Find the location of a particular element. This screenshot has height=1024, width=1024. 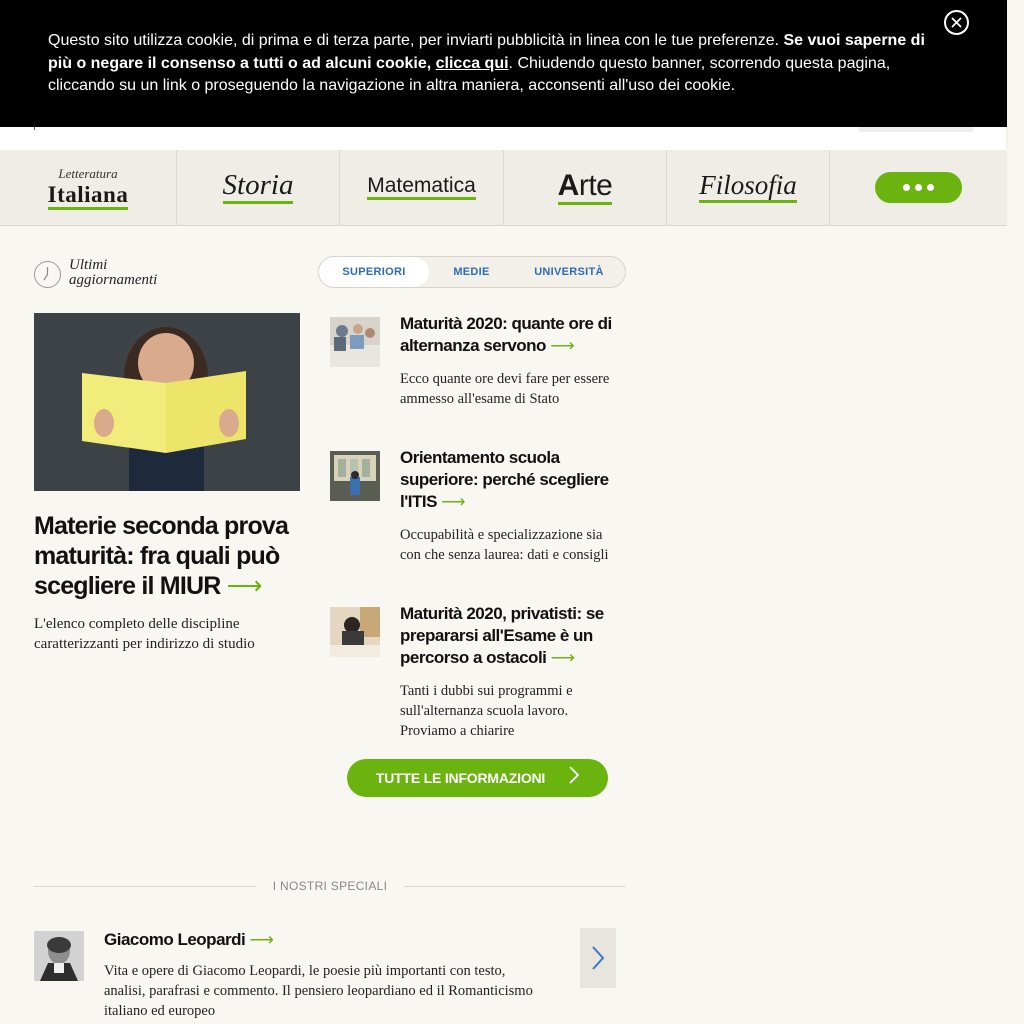

tab-medie: MEDIE is located at coordinates (471, 272).